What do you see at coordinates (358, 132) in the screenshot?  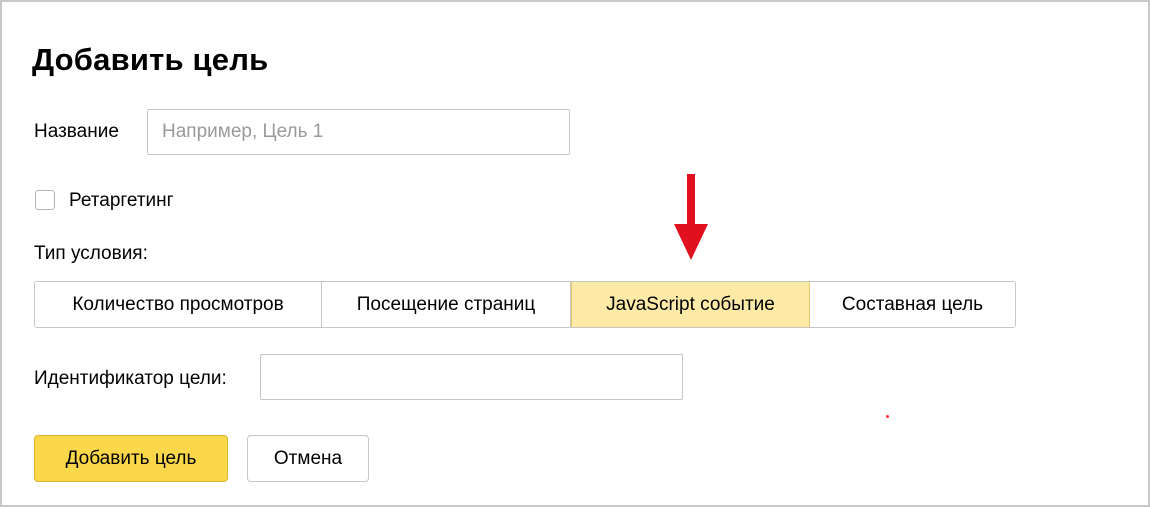 I see `name-input` at bounding box center [358, 132].